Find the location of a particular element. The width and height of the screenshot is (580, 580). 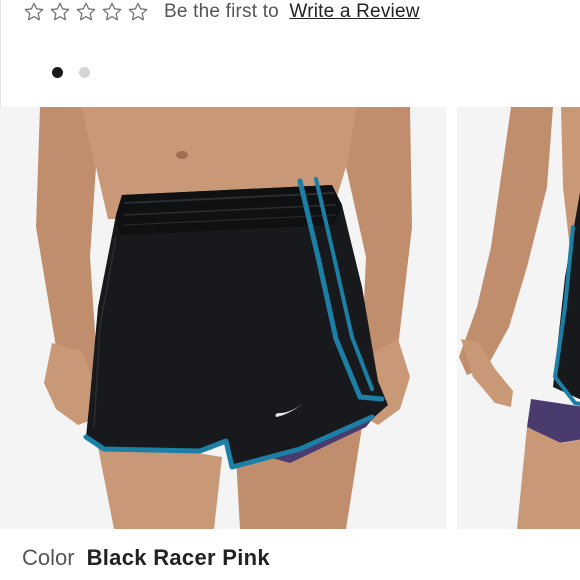

color-label: Color is located at coordinates (48, 557).